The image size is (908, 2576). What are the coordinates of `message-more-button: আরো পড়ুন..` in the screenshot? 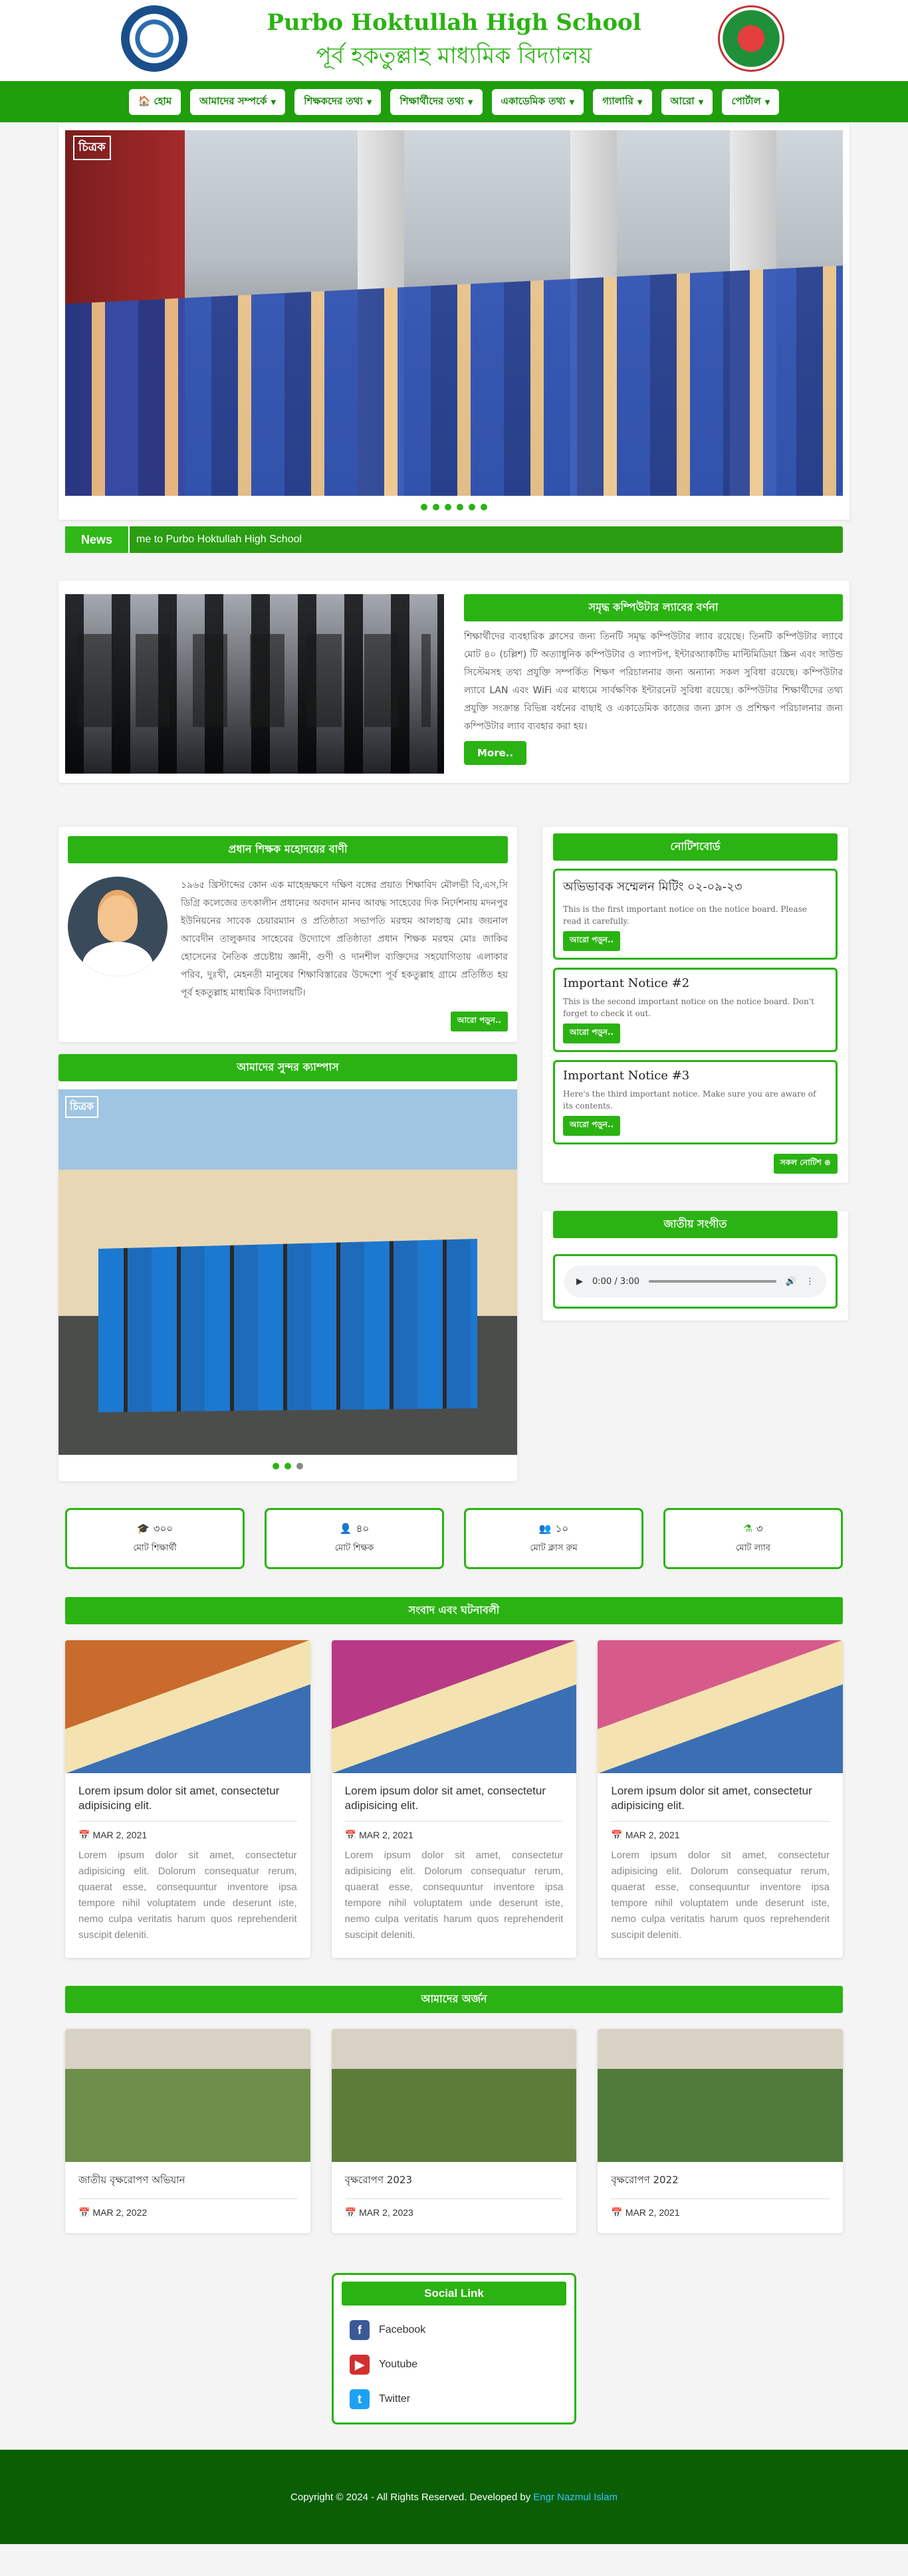 It's located at (479, 1021).